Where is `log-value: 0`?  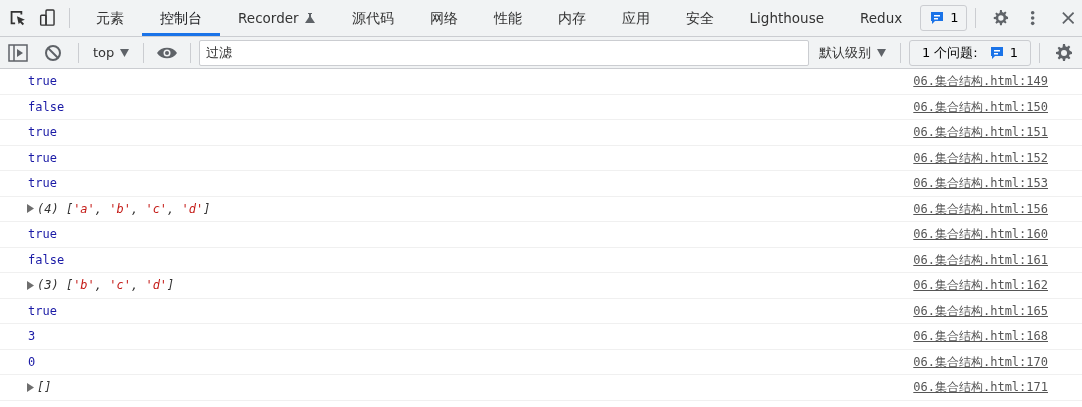
log-value: 0 is located at coordinates (32, 362).